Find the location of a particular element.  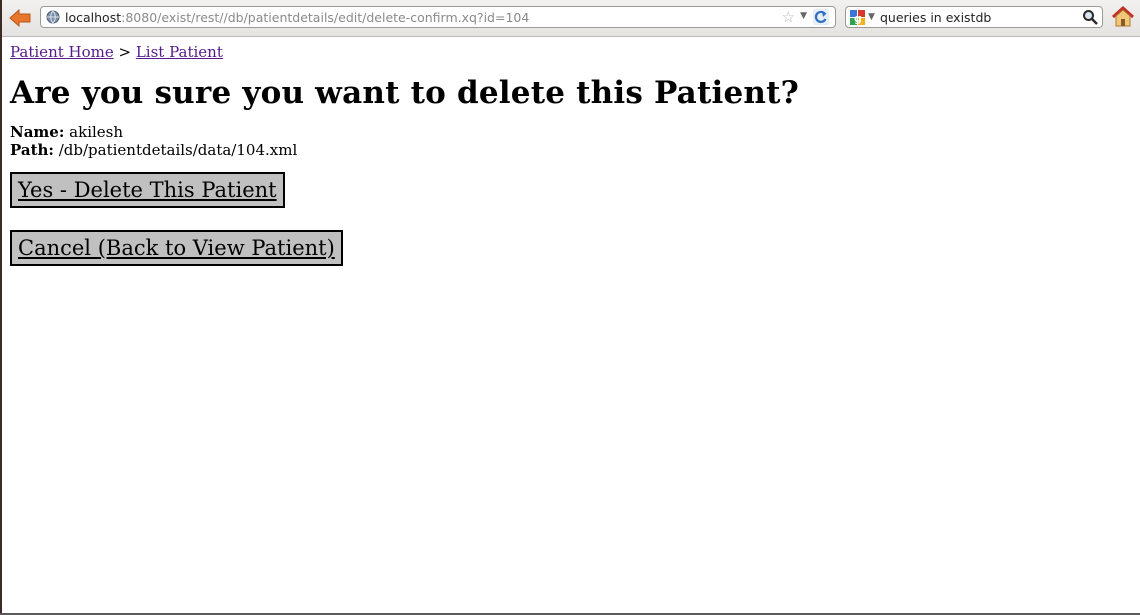

reload-icon is located at coordinates (821, 17).